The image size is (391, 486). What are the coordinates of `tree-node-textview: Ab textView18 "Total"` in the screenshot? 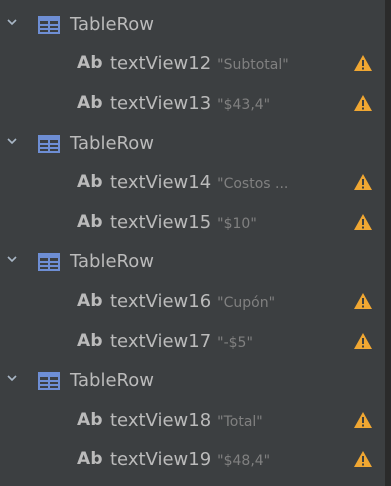 It's located at (192, 421).